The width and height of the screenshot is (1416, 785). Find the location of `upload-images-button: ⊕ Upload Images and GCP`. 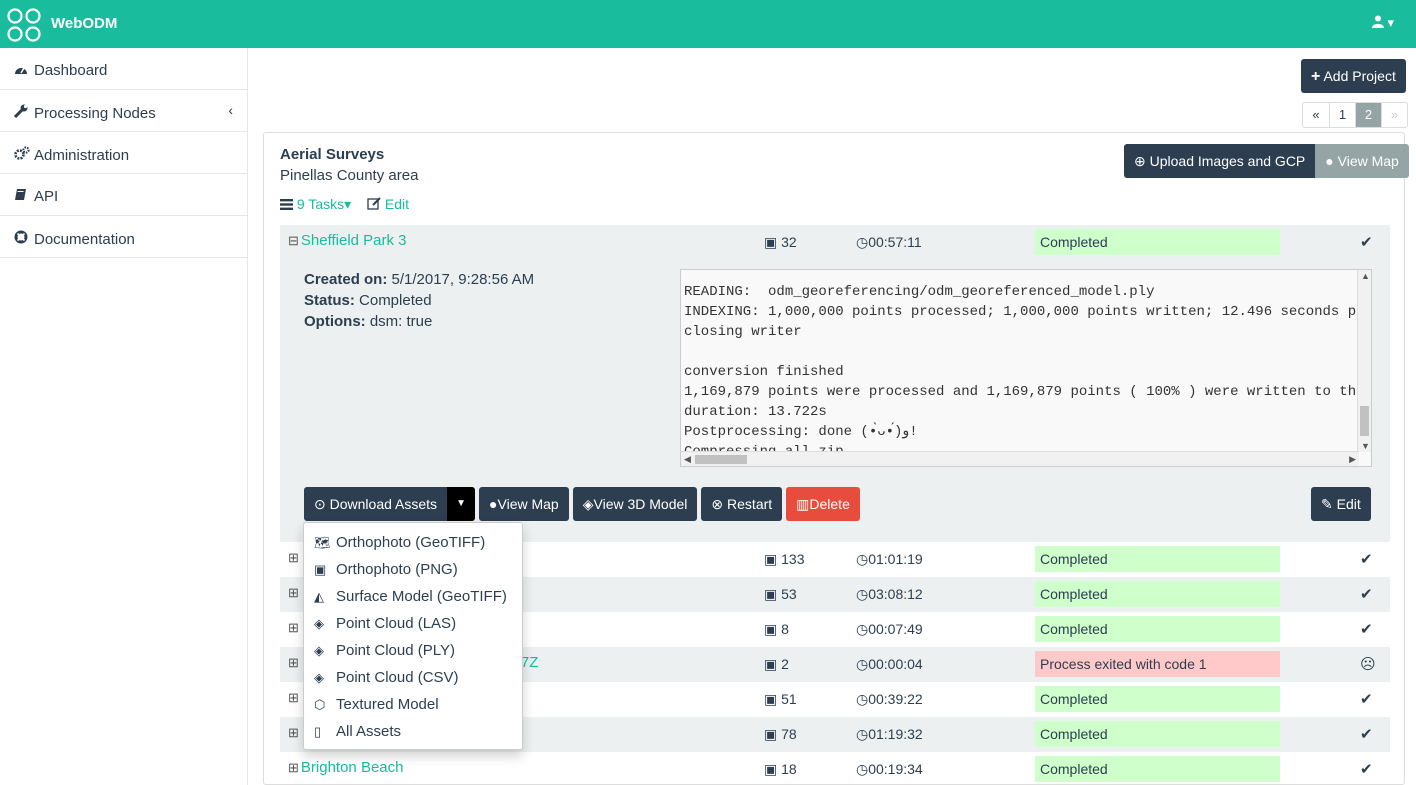

upload-images-button: ⊕ Upload Images and GCP is located at coordinates (1220, 161).